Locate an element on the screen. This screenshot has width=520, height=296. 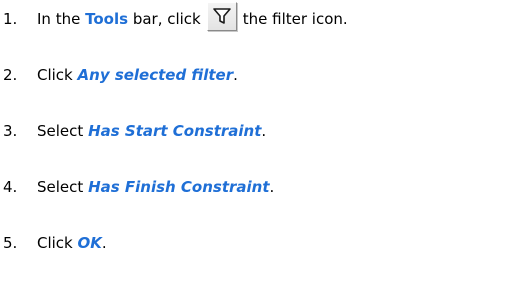
any-selected-filter-label: Any selected filter is located at coordinates (155, 75).